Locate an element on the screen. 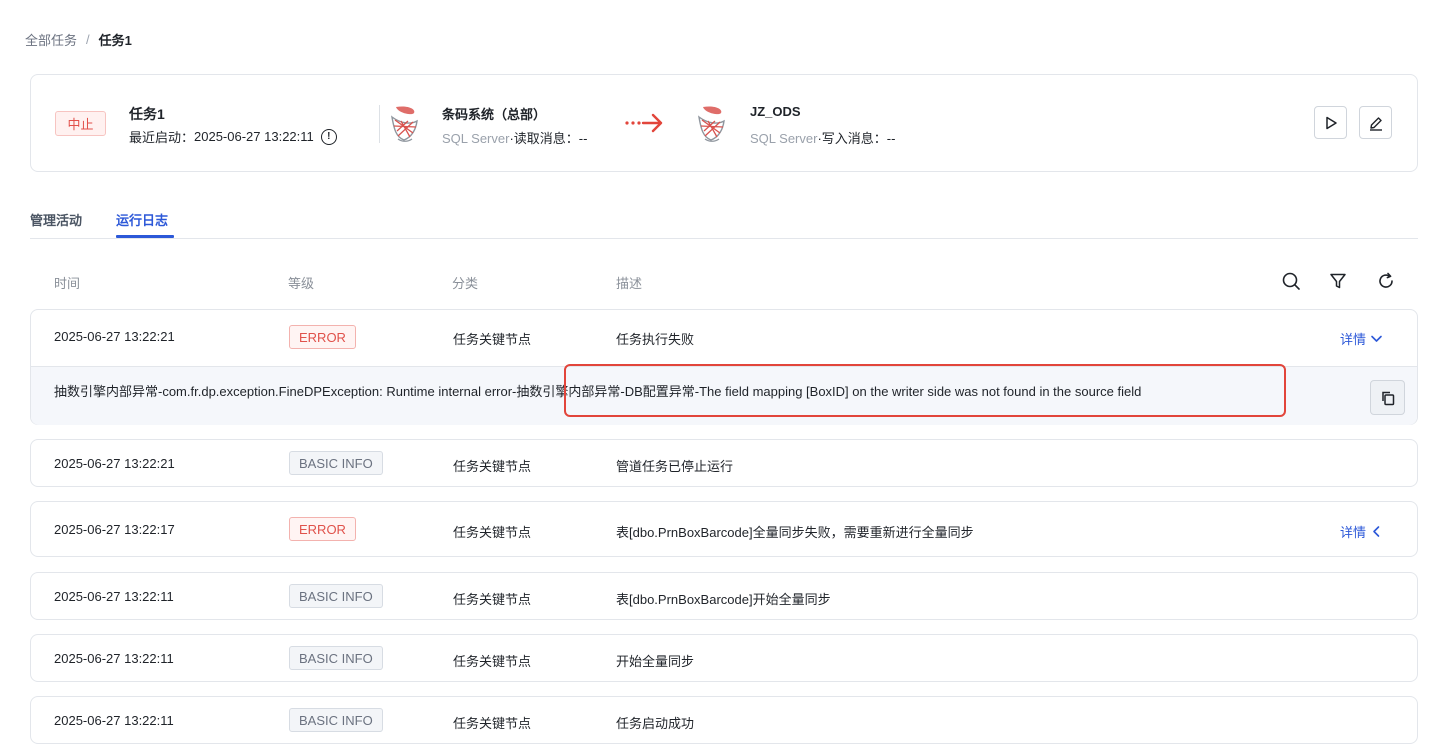 The width and height of the screenshot is (1453, 754). breadcrumb-current: 任务1 is located at coordinates (115, 40).